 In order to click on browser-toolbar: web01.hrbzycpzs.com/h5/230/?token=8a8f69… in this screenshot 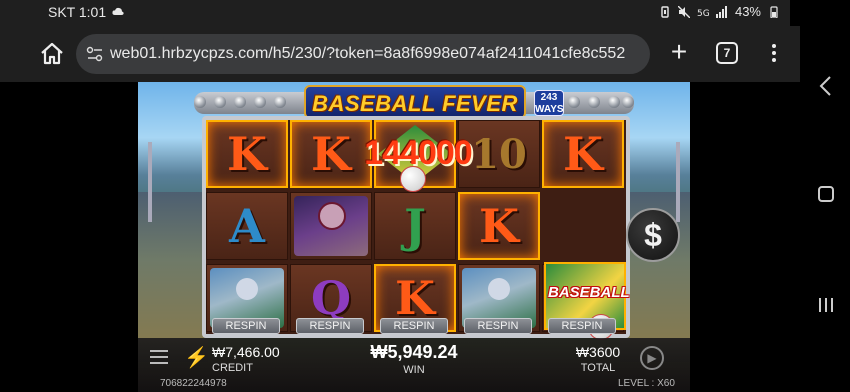, I will do `click(400, 54)`.